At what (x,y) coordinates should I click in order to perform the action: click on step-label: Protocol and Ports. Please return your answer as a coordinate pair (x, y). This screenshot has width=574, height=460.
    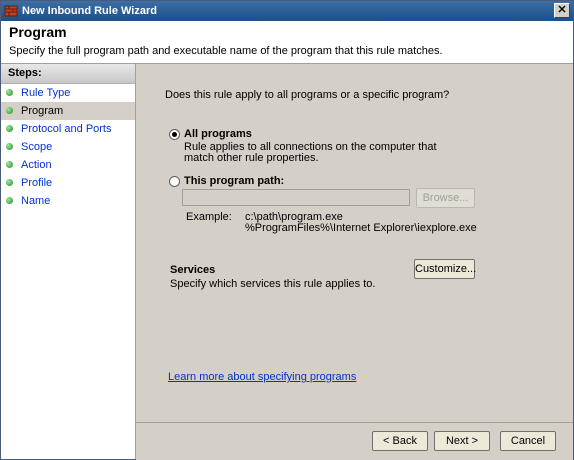
    Looking at the image, I should click on (66, 129).